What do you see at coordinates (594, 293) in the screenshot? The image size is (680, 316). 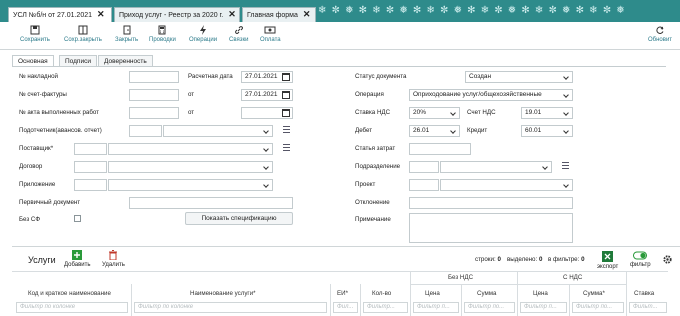 I see `col-sum-vat: Сумма*` at bounding box center [594, 293].